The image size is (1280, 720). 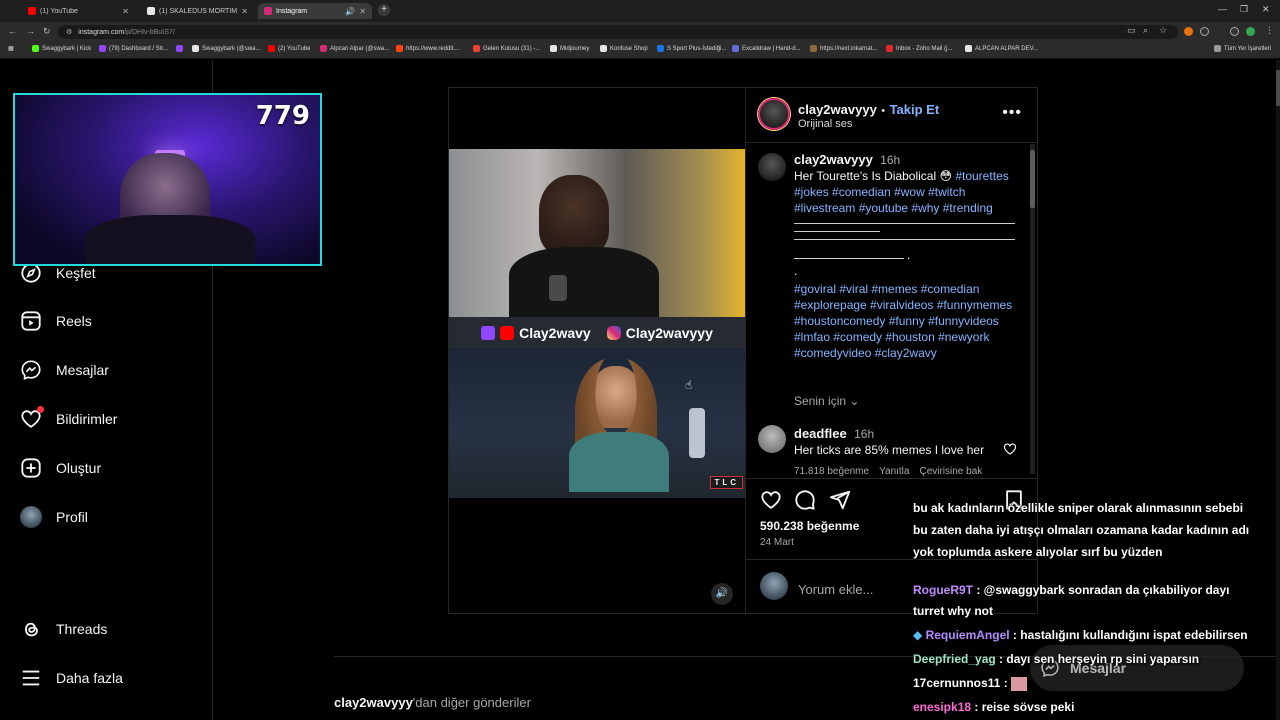 What do you see at coordinates (1269, 30) in the screenshot?
I see `browser-menu-icon: ⋮` at bounding box center [1269, 30].